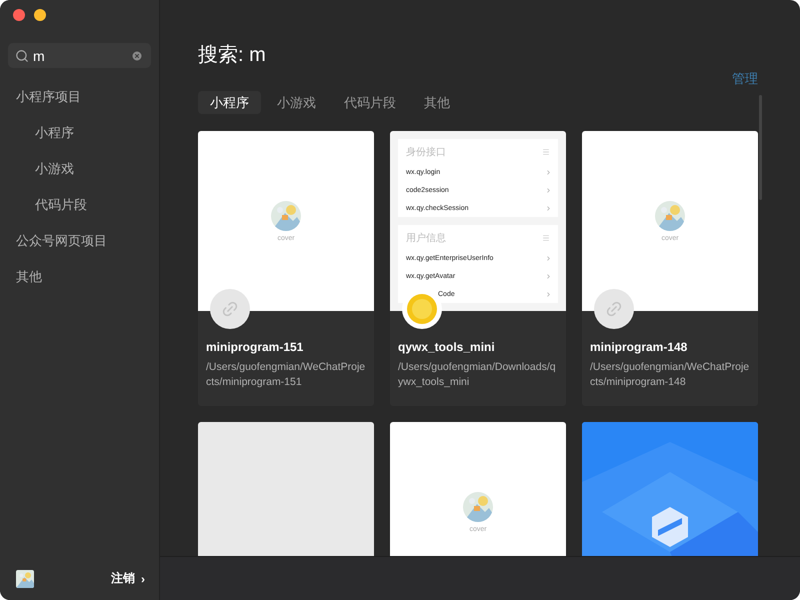 The width and height of the screenshot is (800, 600). Describe the element at coordinates (79, 55) in the screenshot. I see `search-field: m` at that location.